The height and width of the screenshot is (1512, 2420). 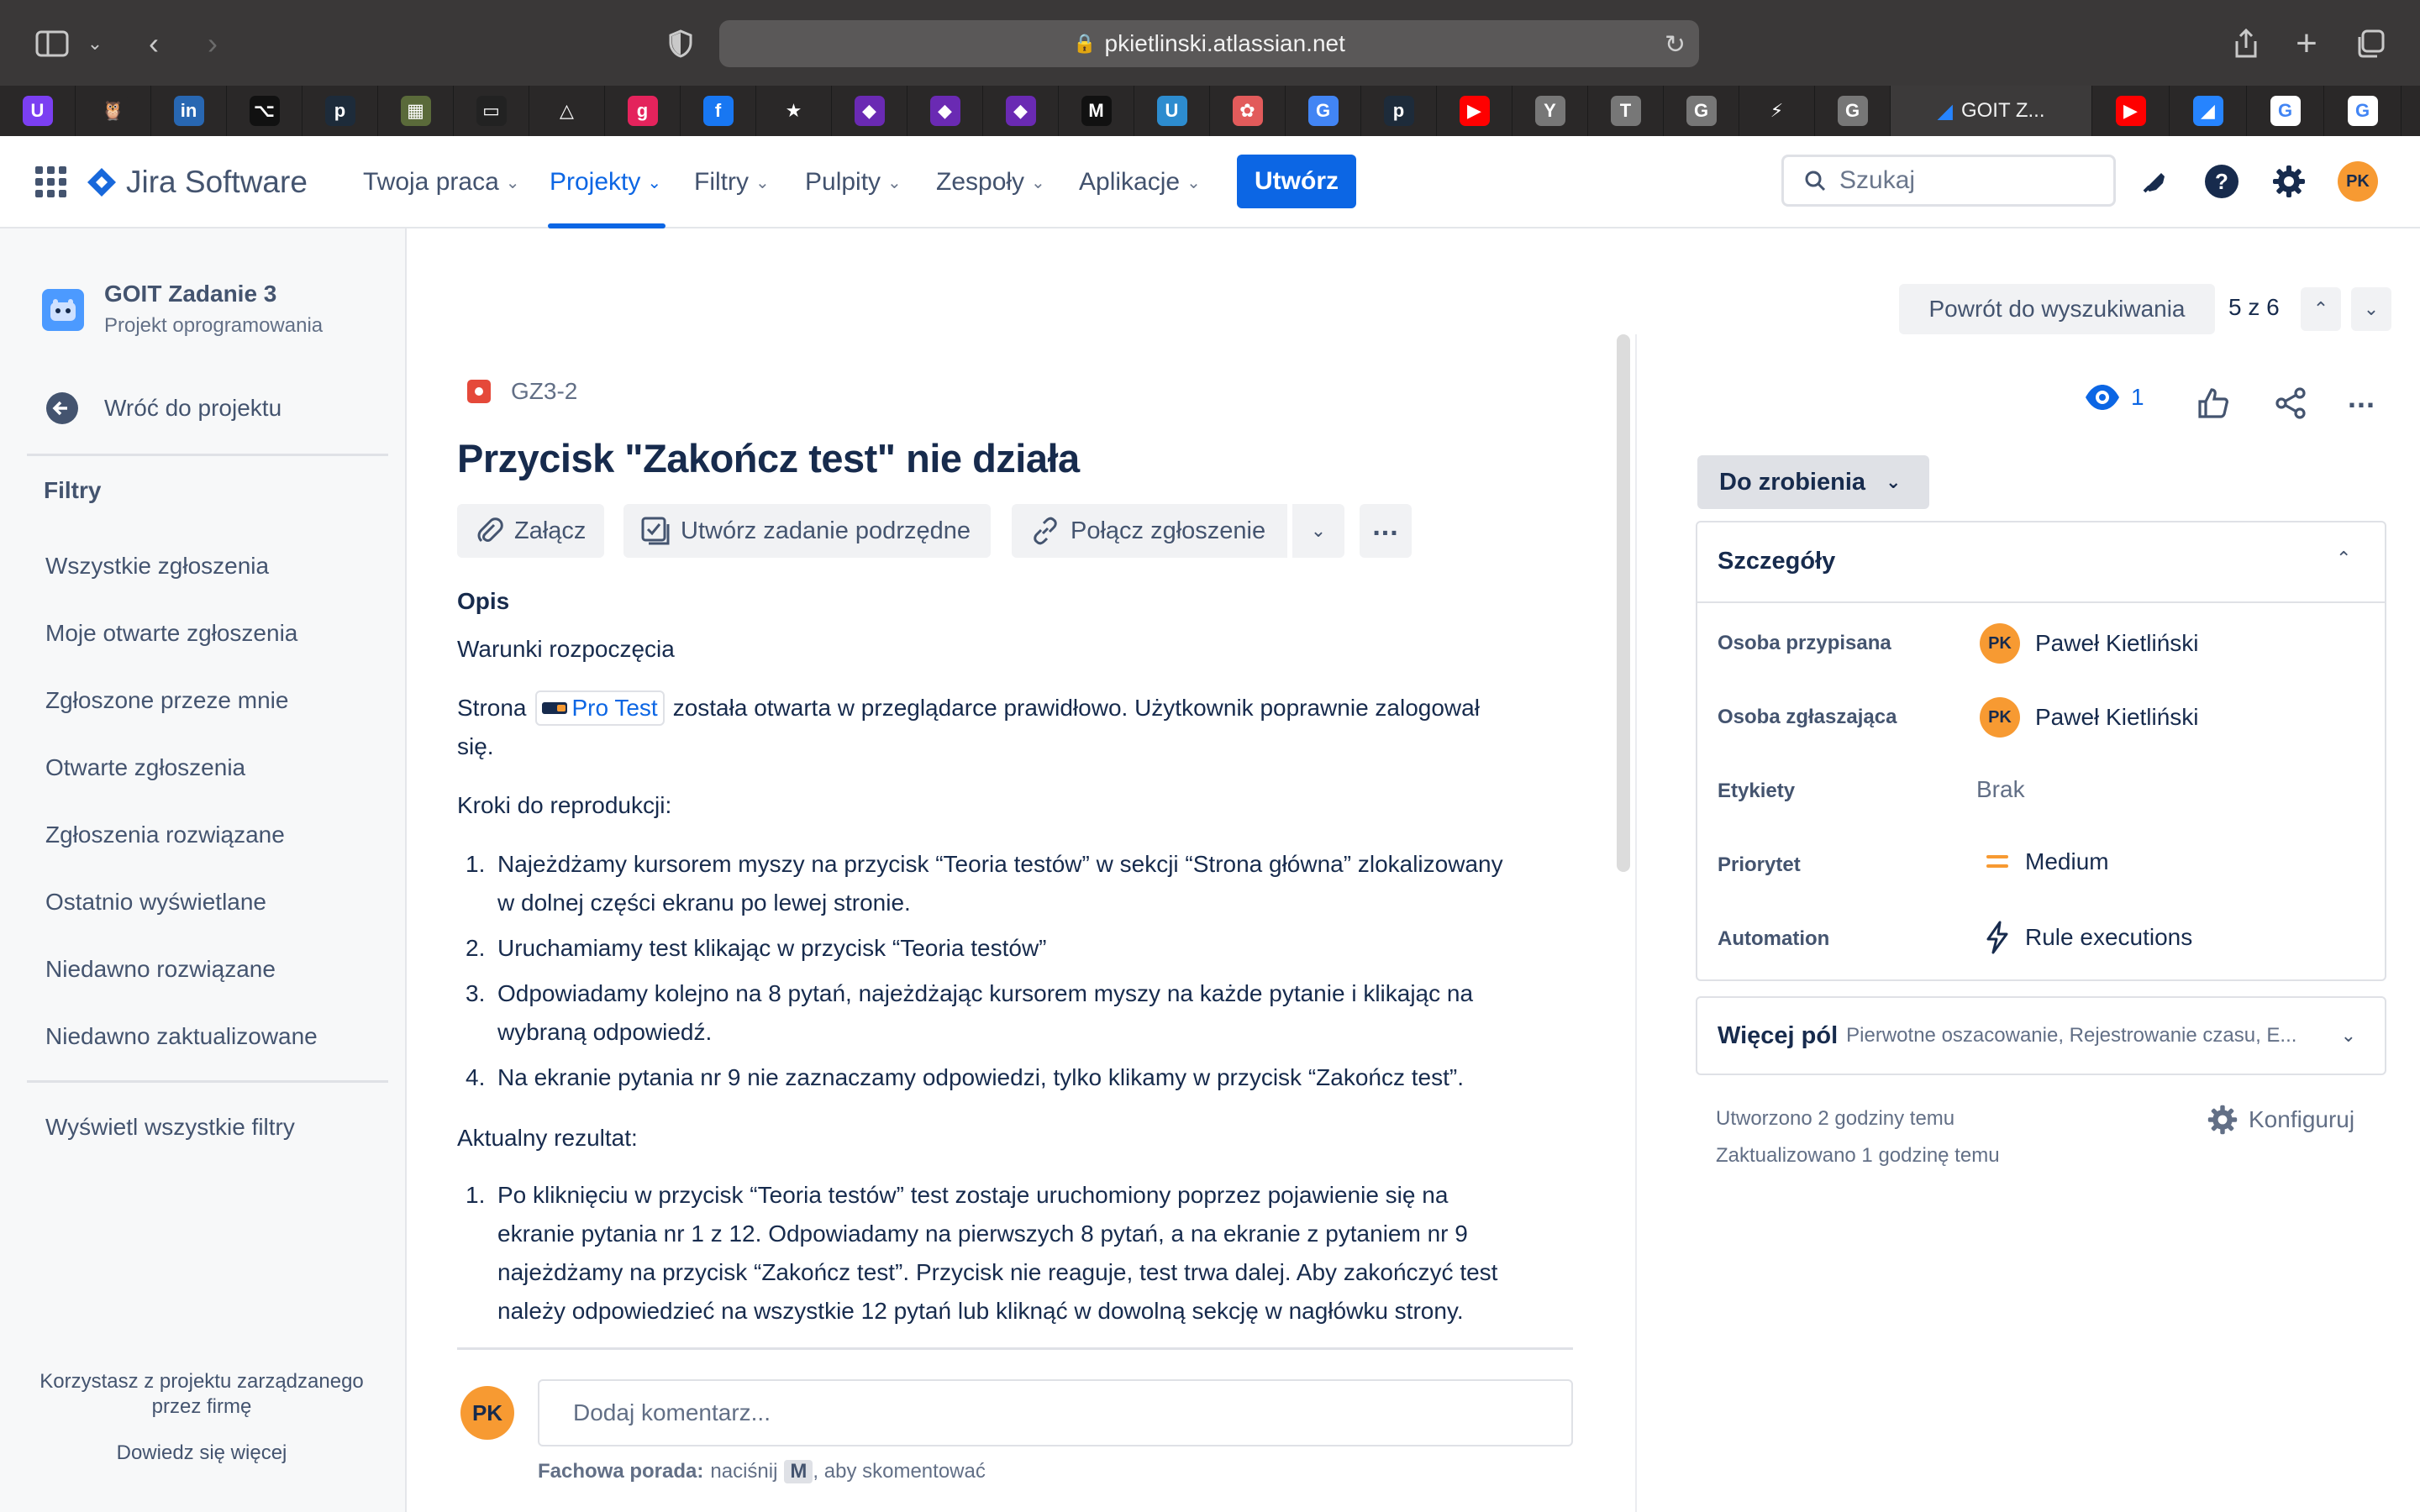 I want to click on assignee-field: PK Paweł Kietliński, so click(x=2089, y=643).